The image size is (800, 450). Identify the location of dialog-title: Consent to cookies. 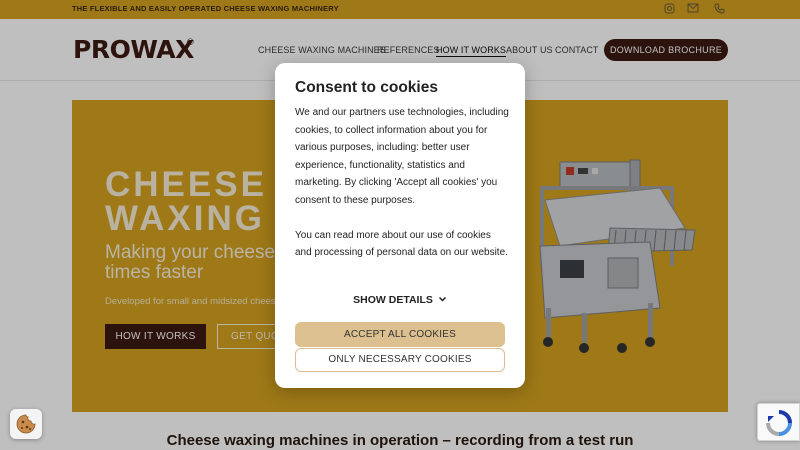
(366, 87).